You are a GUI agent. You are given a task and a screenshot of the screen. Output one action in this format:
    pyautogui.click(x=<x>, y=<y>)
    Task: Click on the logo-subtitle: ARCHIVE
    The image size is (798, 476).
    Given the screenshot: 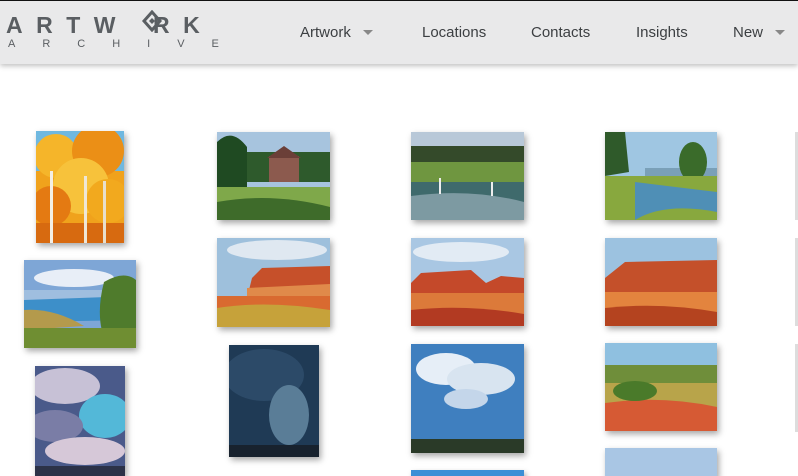 What is the action you would take?
    pyautogui.click(x=127, y=44)
    